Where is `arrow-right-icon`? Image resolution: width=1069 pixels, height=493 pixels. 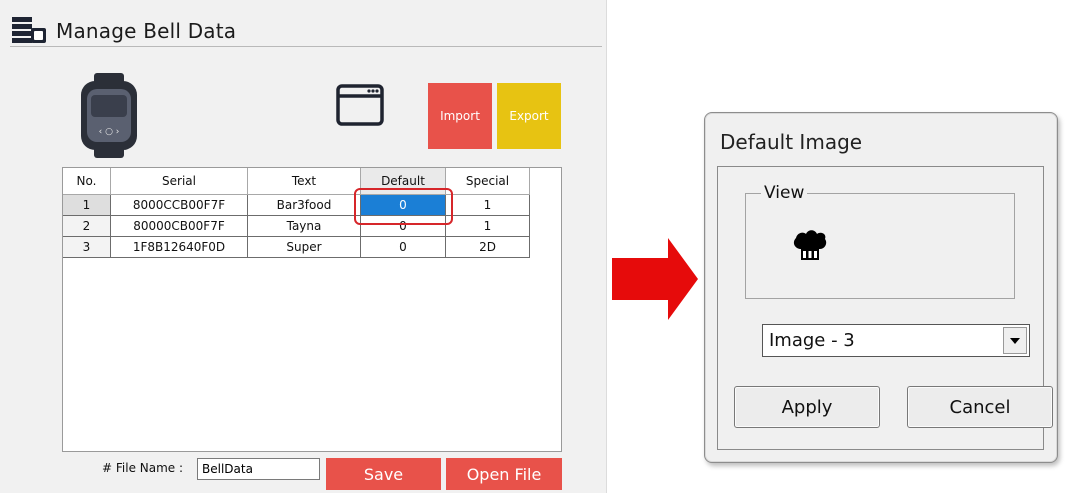 arrow-right-icon is located at coordinates (655, 279).